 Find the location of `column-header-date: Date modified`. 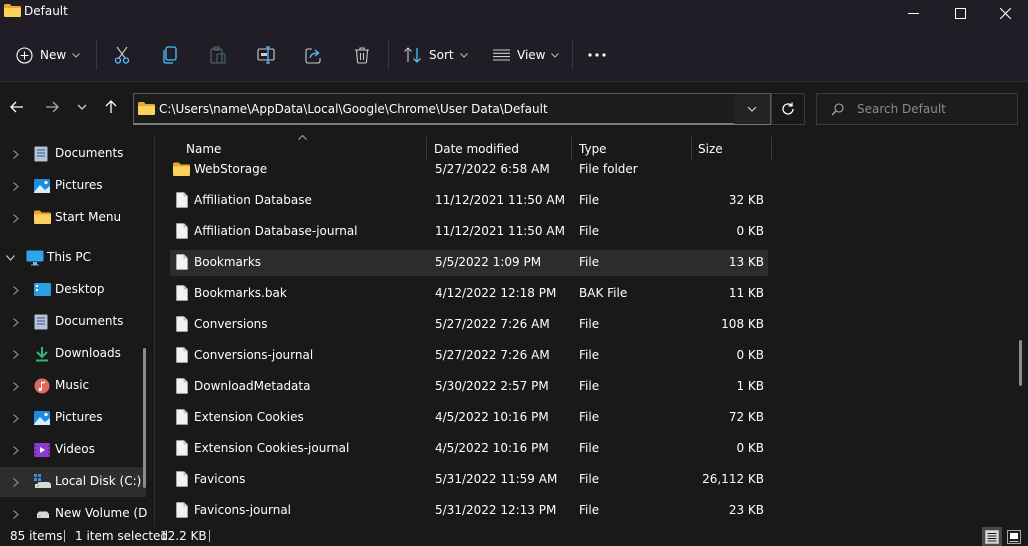

column-header-date: Date modified is located at coordinates (476, 149).